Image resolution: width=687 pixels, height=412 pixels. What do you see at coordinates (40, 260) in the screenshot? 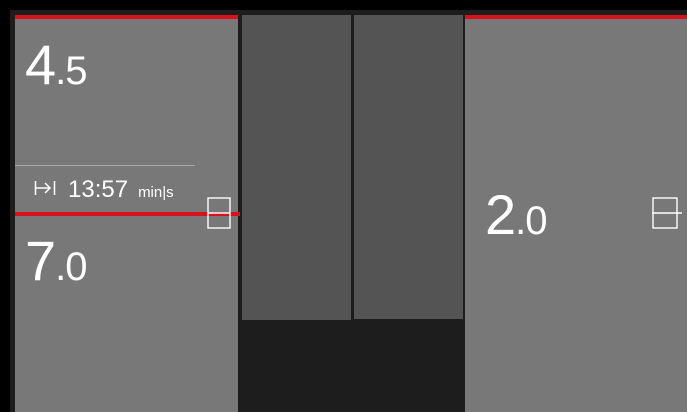
I see `power-level-whole: 7` at bounding box center [40, 260].